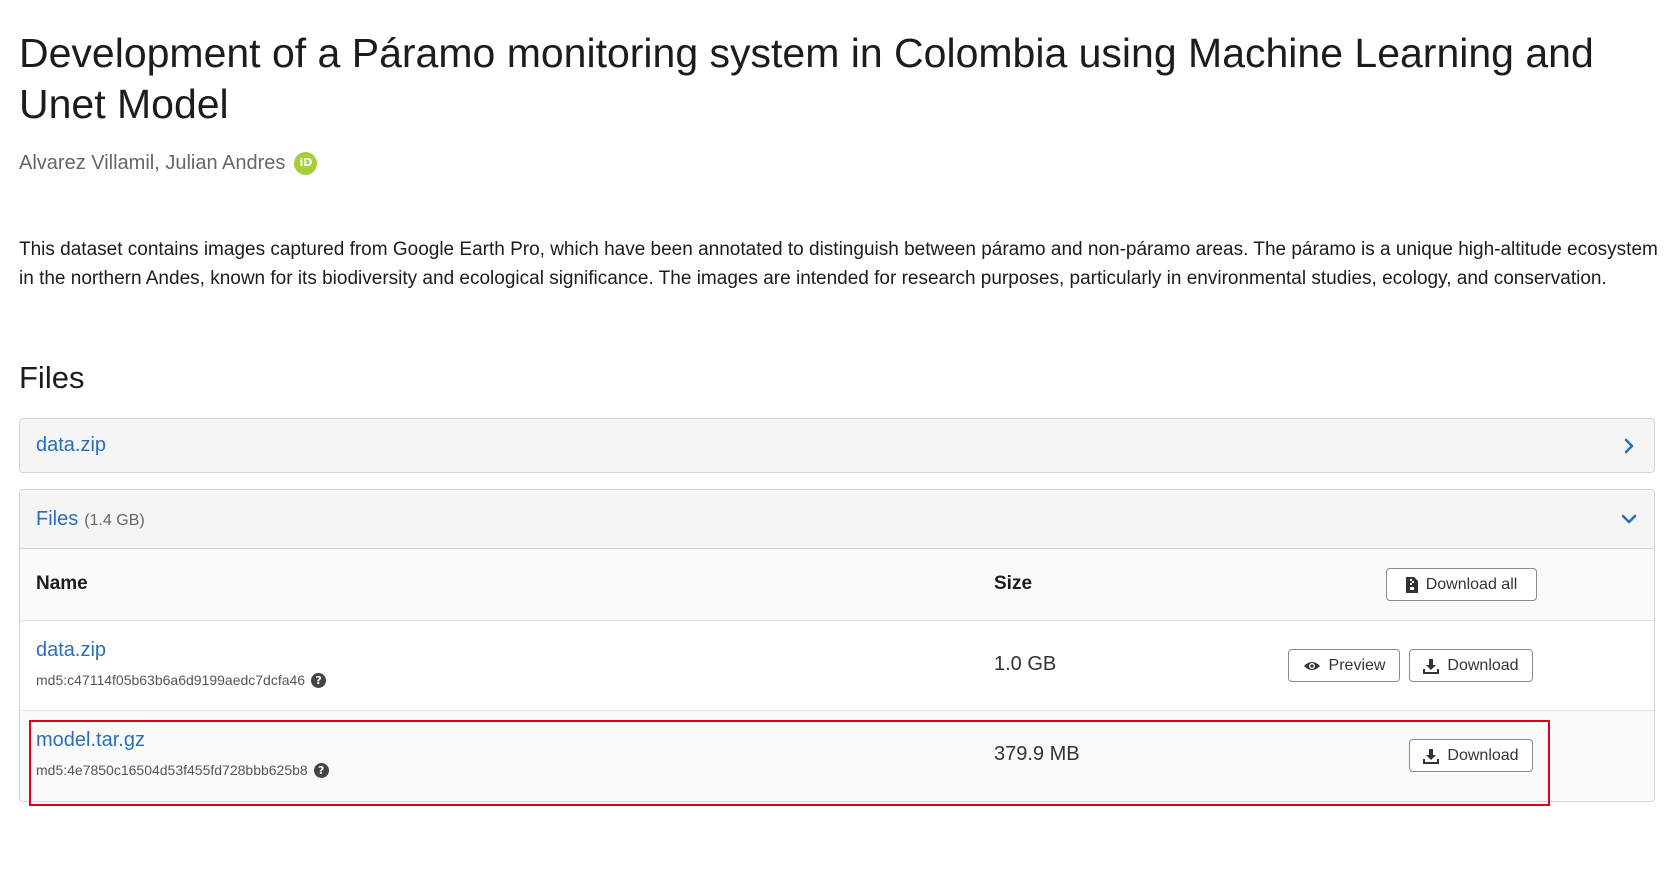  I want to click on preview-label: Preview, so click(1357, 665).